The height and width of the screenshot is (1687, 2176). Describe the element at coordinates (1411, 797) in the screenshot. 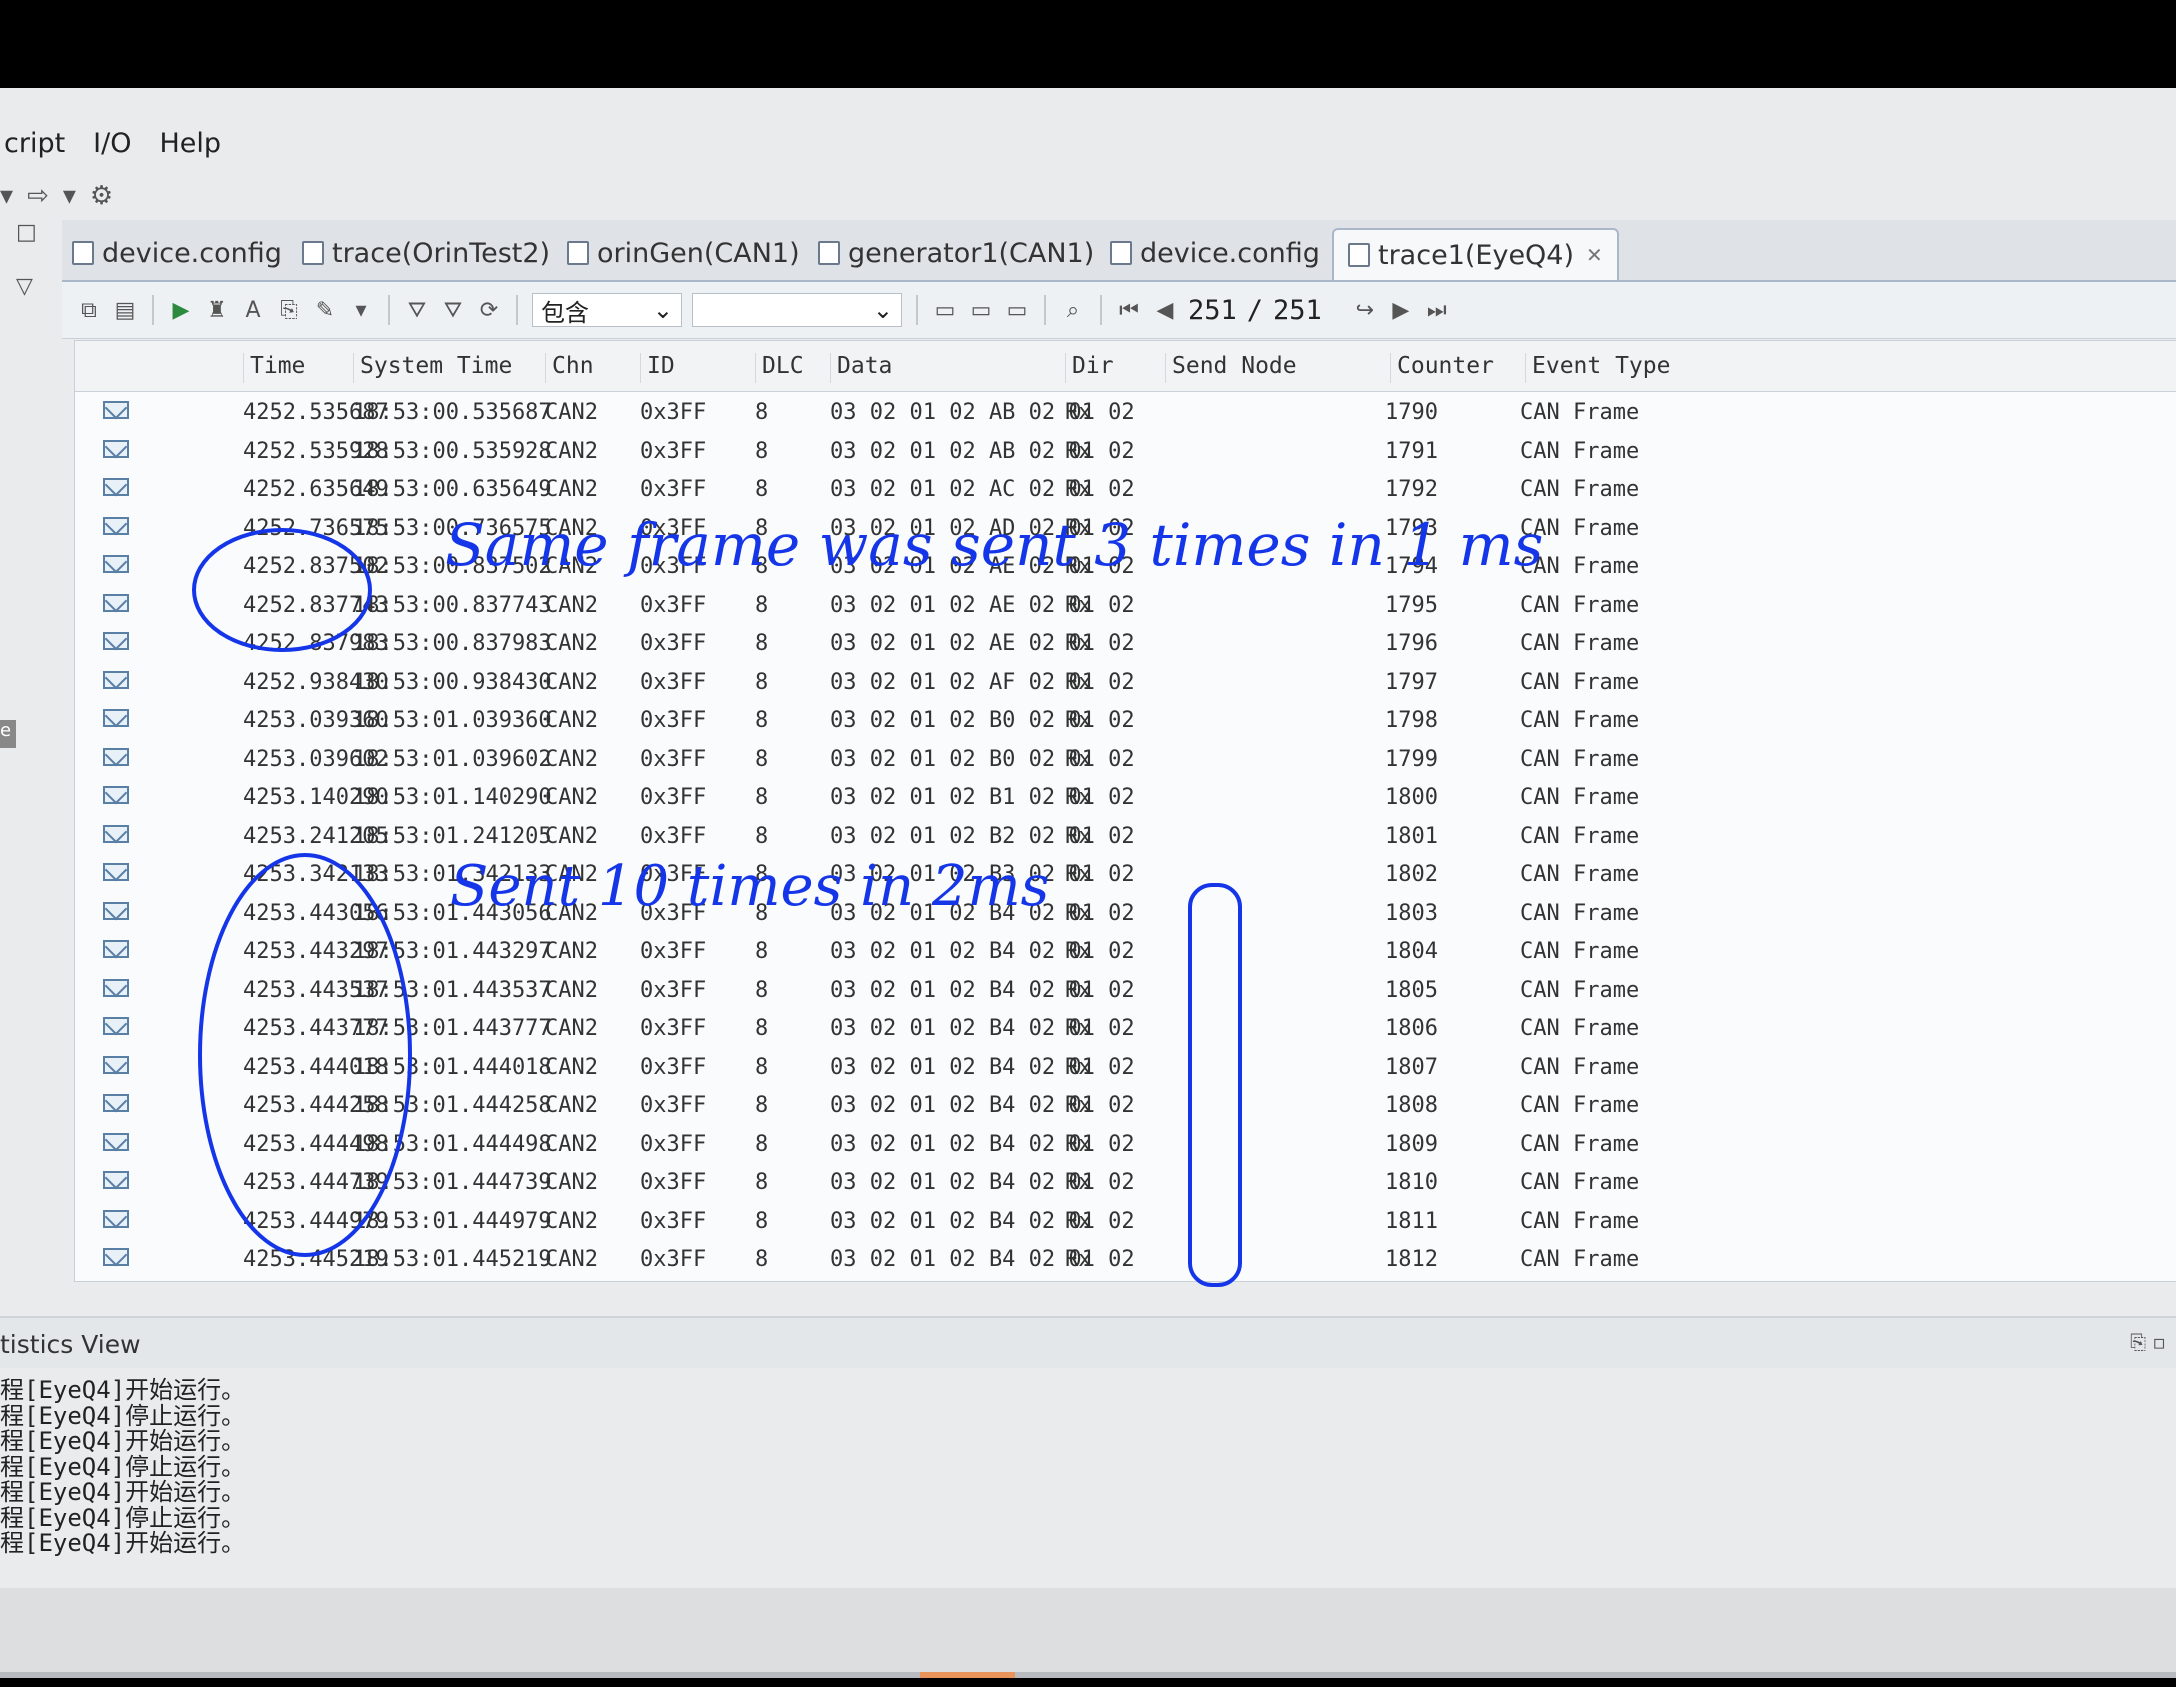

I see `table-cell: 1800` at that location.